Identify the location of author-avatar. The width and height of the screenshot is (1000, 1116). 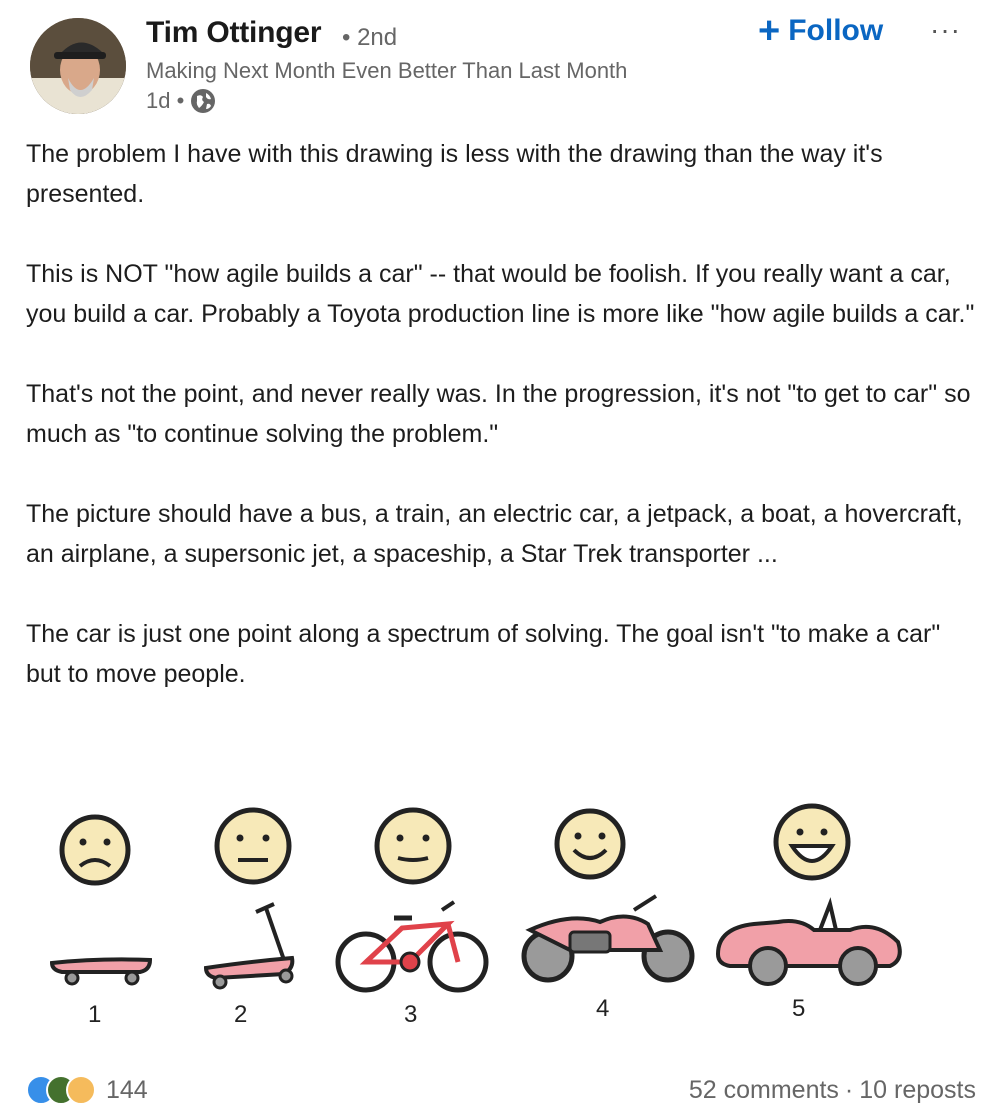
(78, 66).